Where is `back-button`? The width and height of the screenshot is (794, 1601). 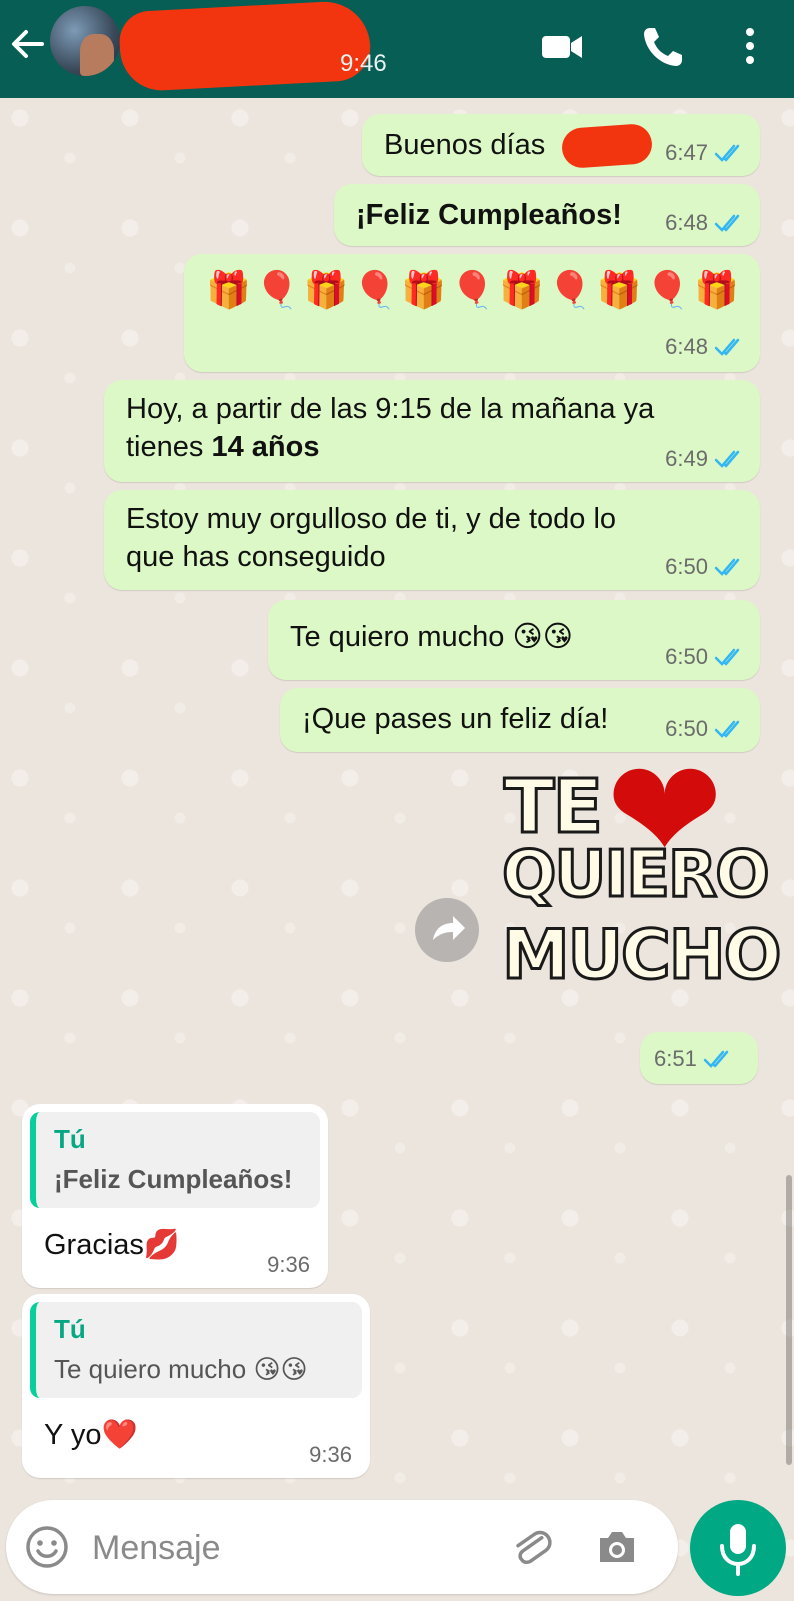
back-button is located at coordinates (28, 44).